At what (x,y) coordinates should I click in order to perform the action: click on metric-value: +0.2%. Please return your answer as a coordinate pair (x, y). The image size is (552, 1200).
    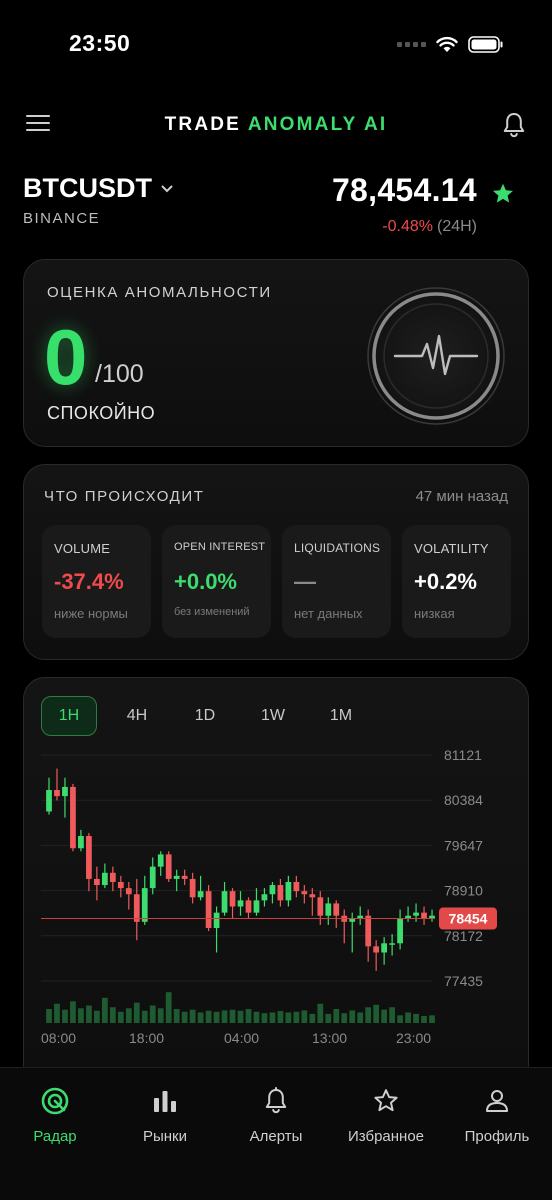
    Looking at the image, I should click on (445, 581).